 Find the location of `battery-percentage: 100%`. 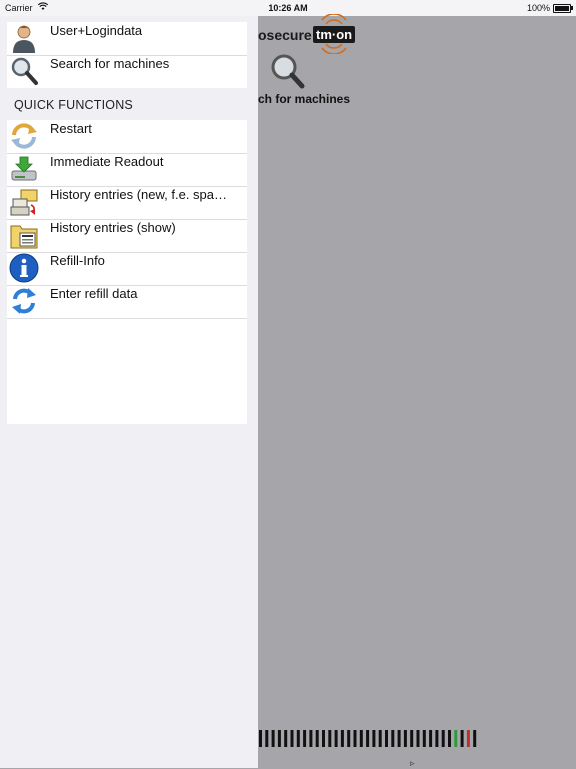

battery-percentage: 100% is located at coordinates (538, 8).